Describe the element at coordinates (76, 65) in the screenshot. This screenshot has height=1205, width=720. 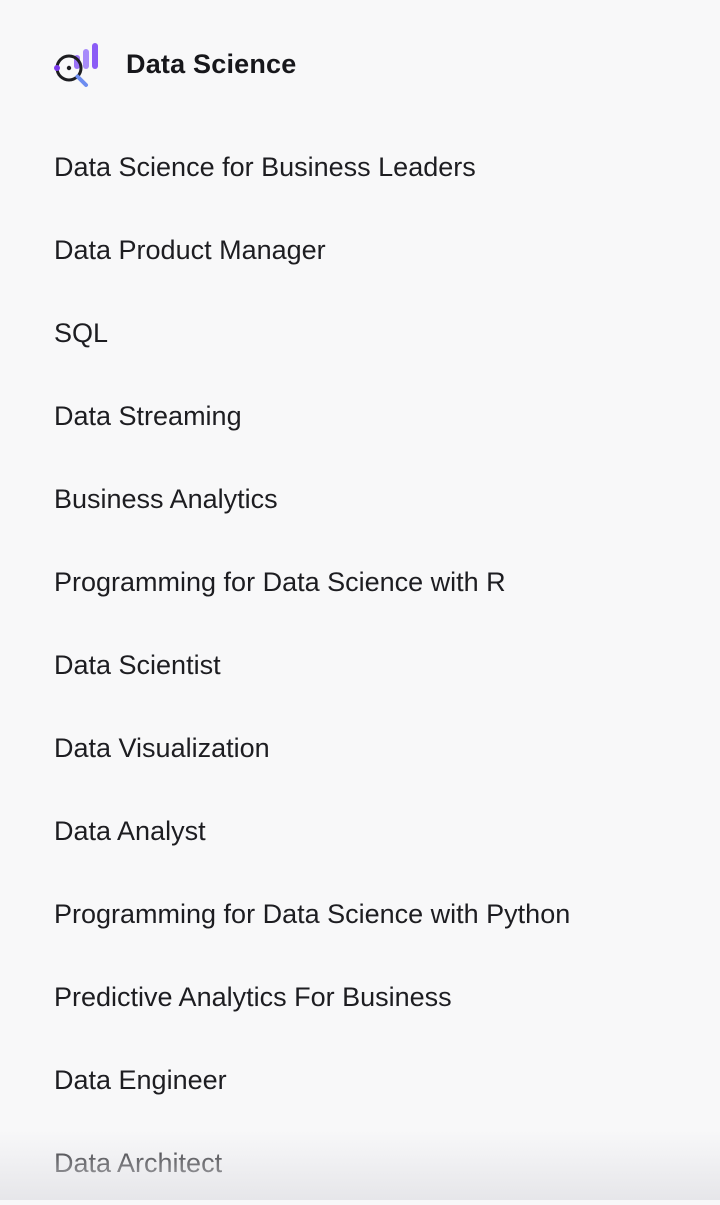
I see `data-science-icon` at that location.